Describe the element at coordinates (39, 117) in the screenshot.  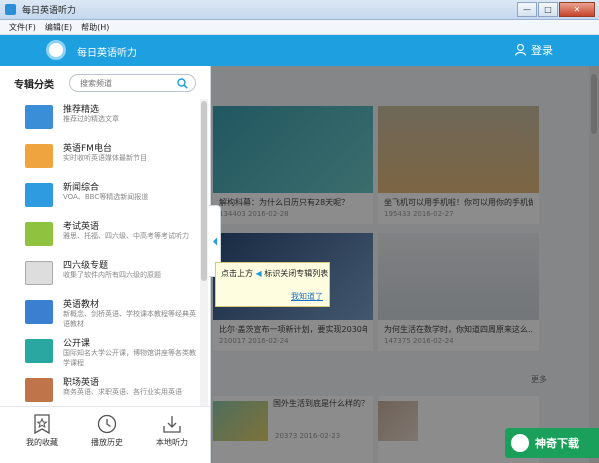
I see `recommend-icon` at that location.